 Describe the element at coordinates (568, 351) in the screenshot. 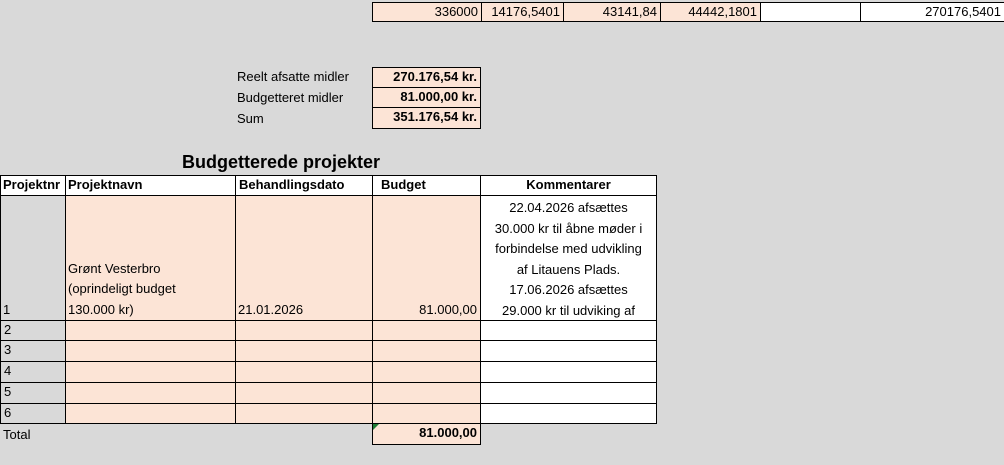

I see `row3-comment` at that location.